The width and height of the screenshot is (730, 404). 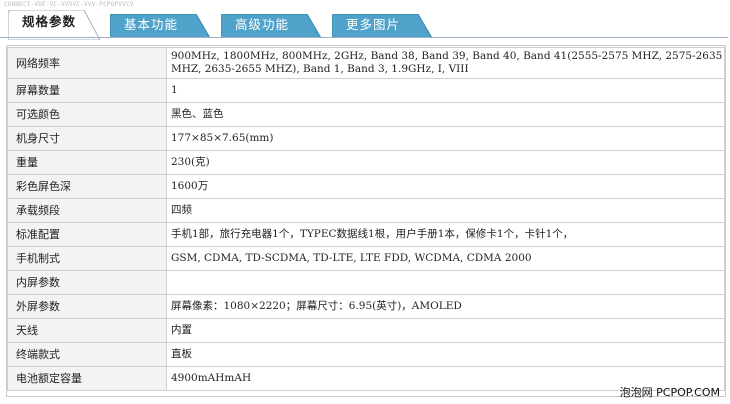 I want to click on spec-value: 1, so click(x=445, y=90).